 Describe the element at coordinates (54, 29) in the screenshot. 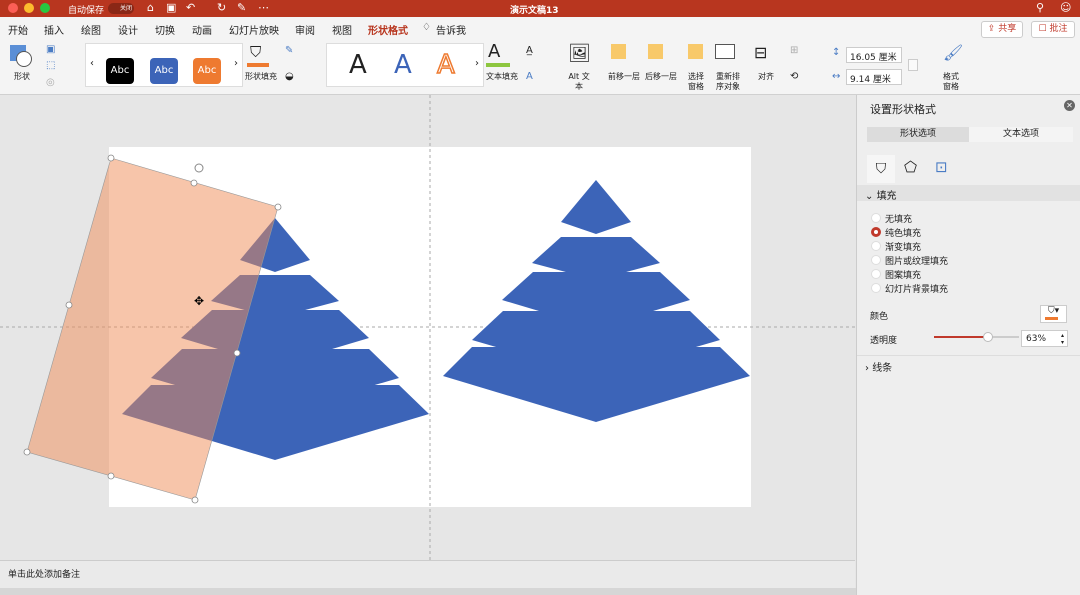

I see `tab-insert: 插入` at that location.